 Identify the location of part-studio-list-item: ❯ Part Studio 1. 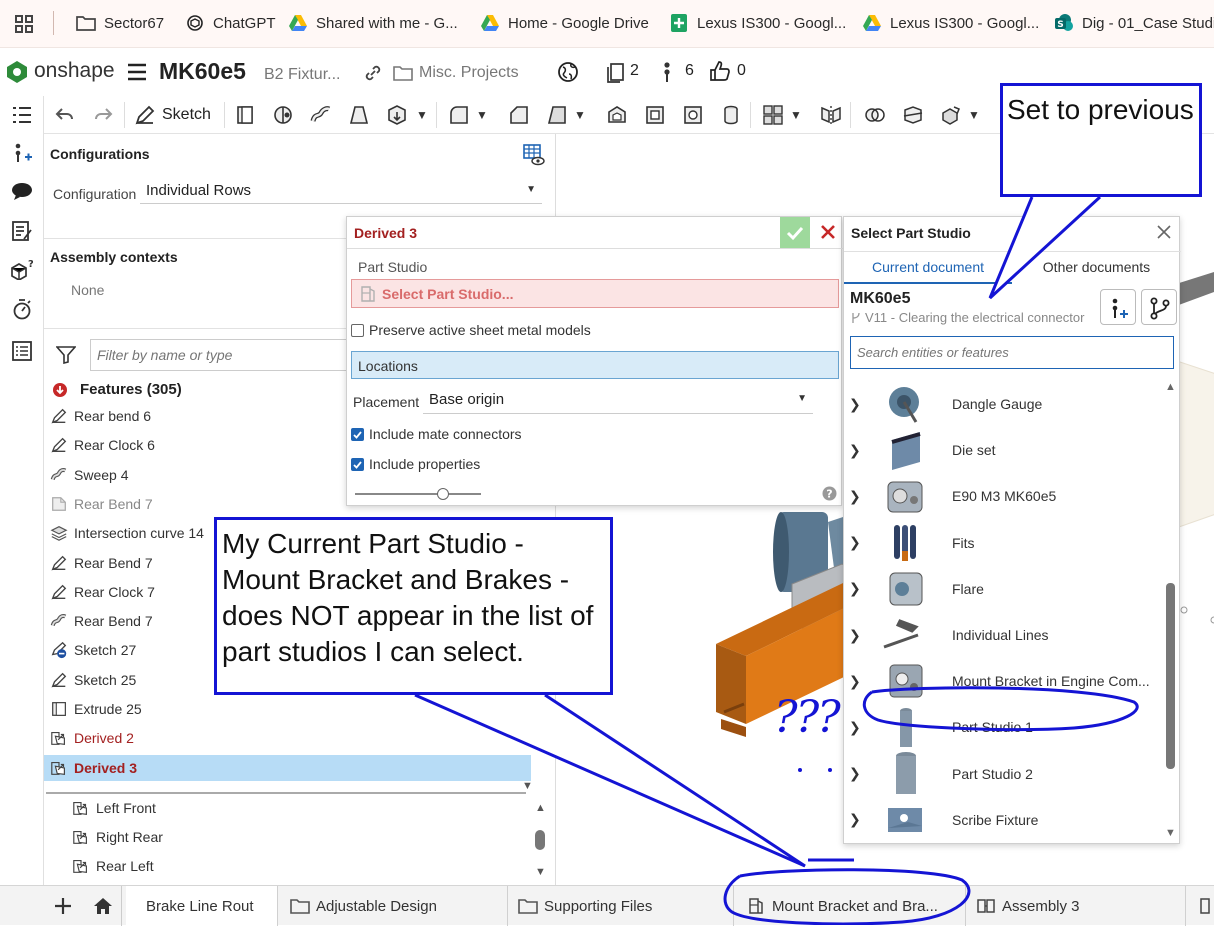
(1004, 727).